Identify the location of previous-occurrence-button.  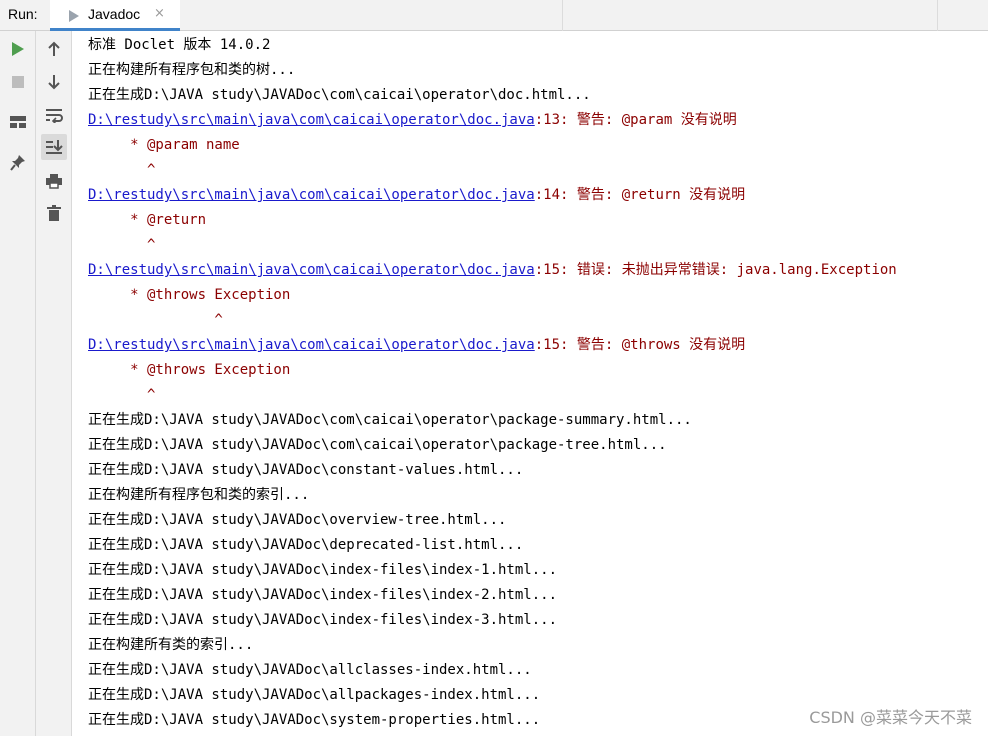
(54, 49).